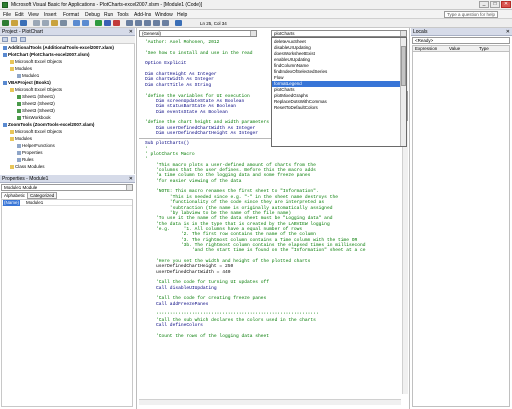  Describe the element at coordinates (193, 181) in the screenshot. I see `code-line: 'for easier viewing of the data` at that location.